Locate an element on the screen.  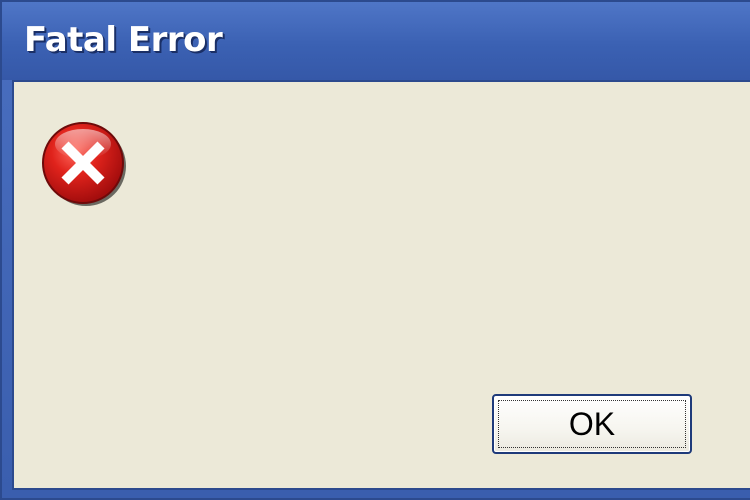
error-icon is located at coordinates (84, 164).